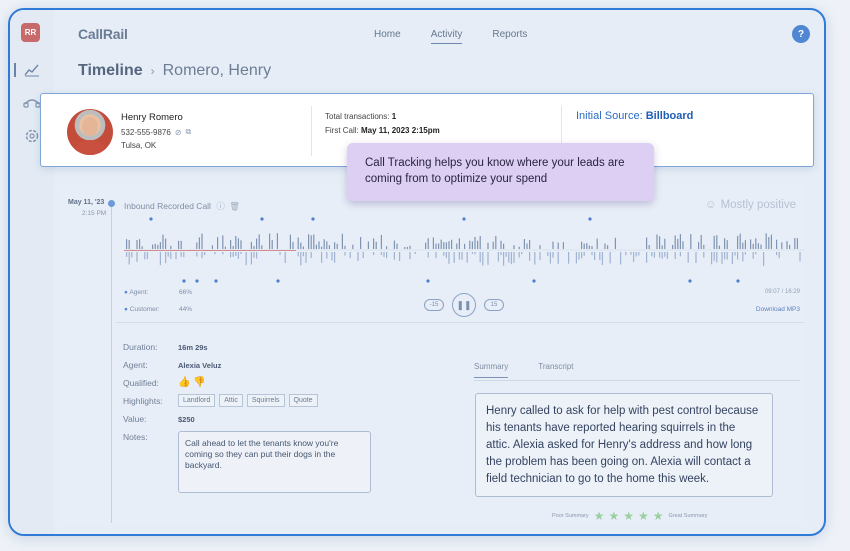 Image resolution: width=850 pixels, height=551 pixels. Describe the element at coordinates (182, 206) in the screenshot. I see `call-title: Inbound Recorded Call ⓘ 🗑` at that location.